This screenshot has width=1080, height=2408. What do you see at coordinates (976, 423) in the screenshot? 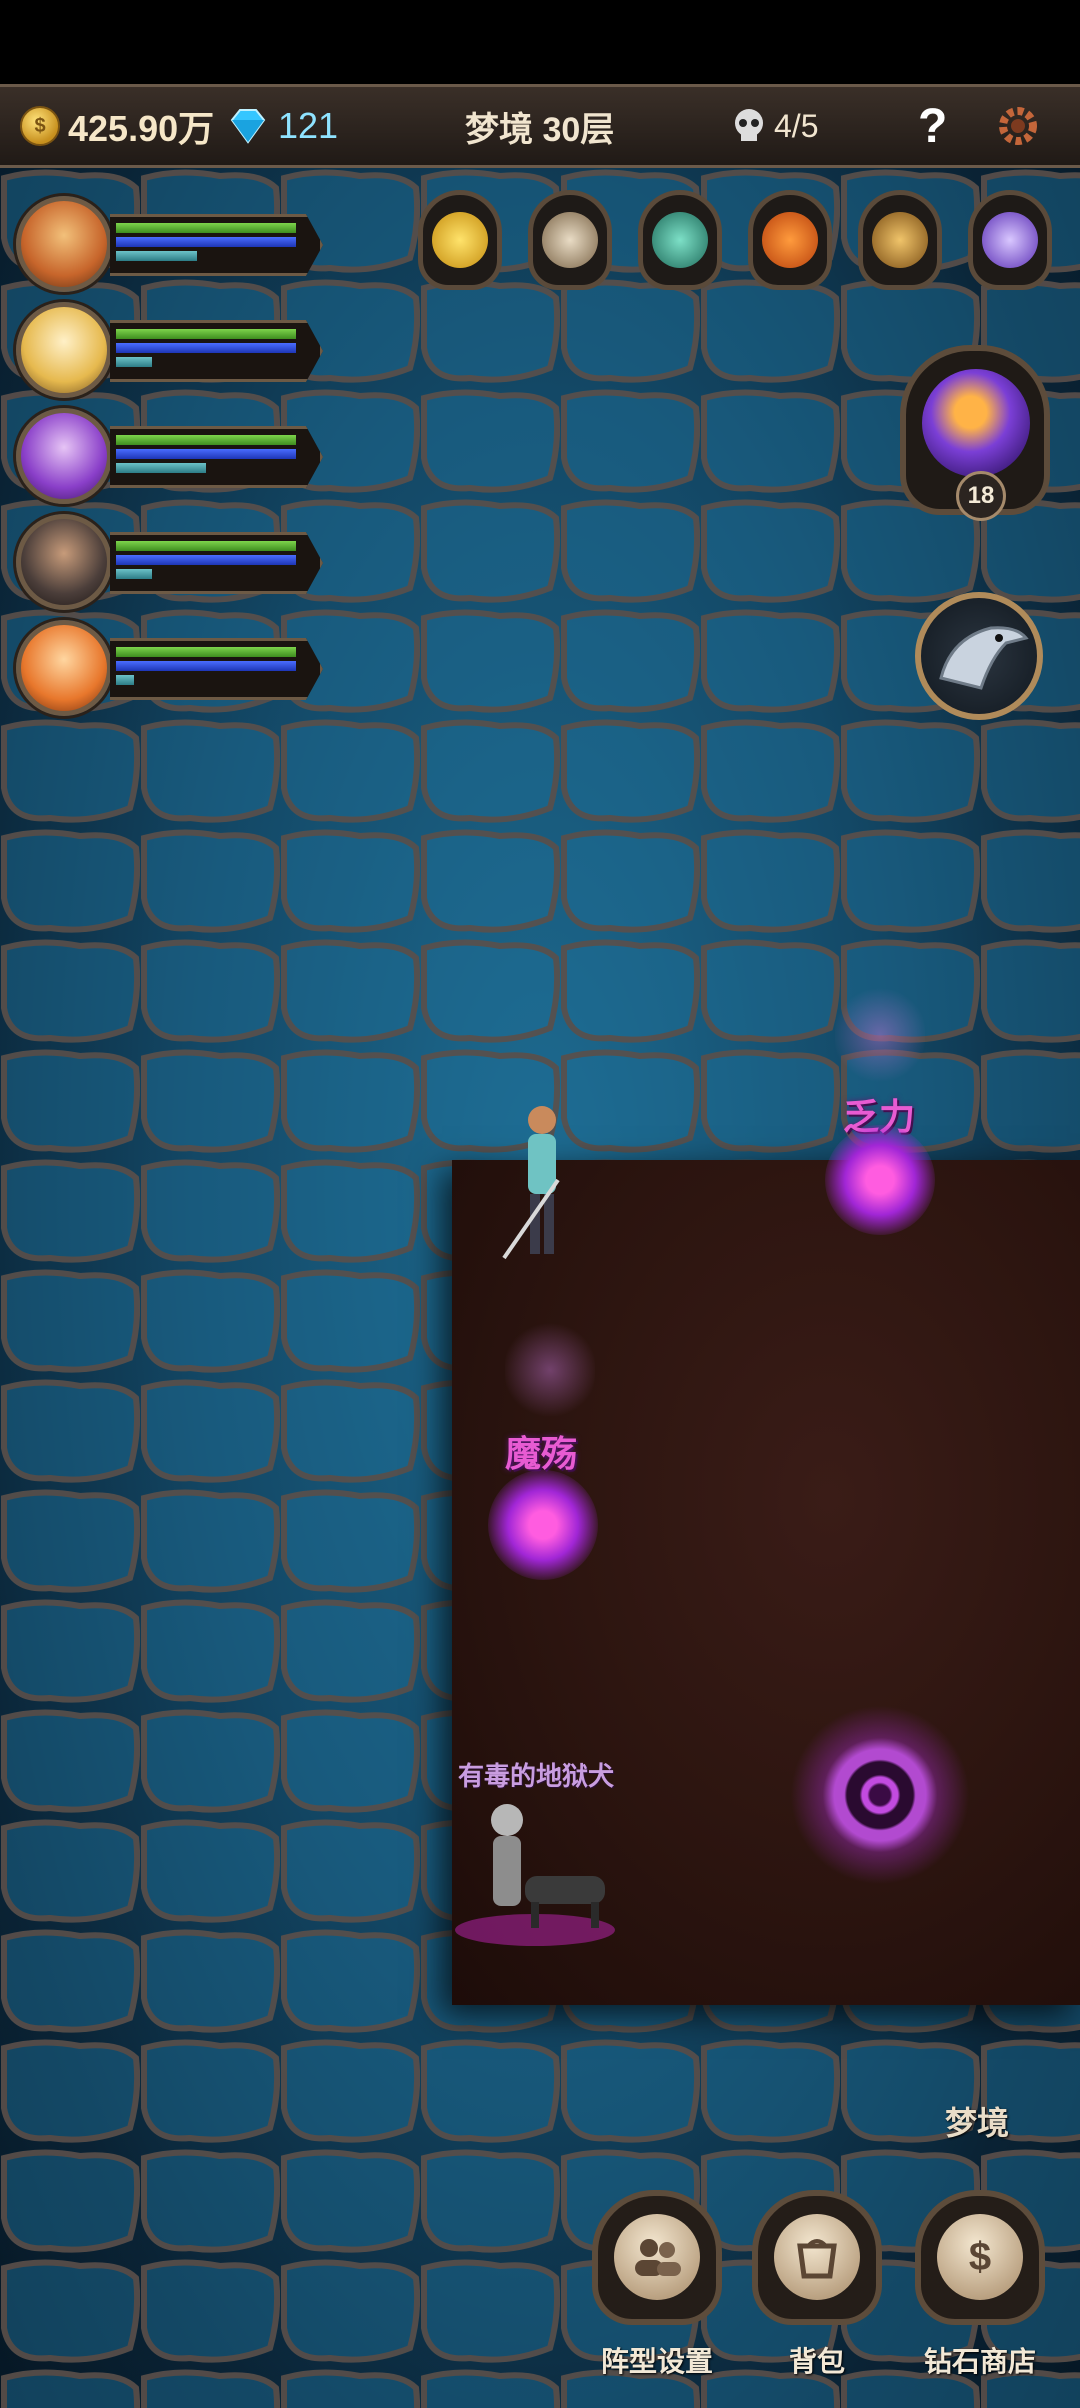
I see `fire-mage-icon` at bounding box center [976, 423].